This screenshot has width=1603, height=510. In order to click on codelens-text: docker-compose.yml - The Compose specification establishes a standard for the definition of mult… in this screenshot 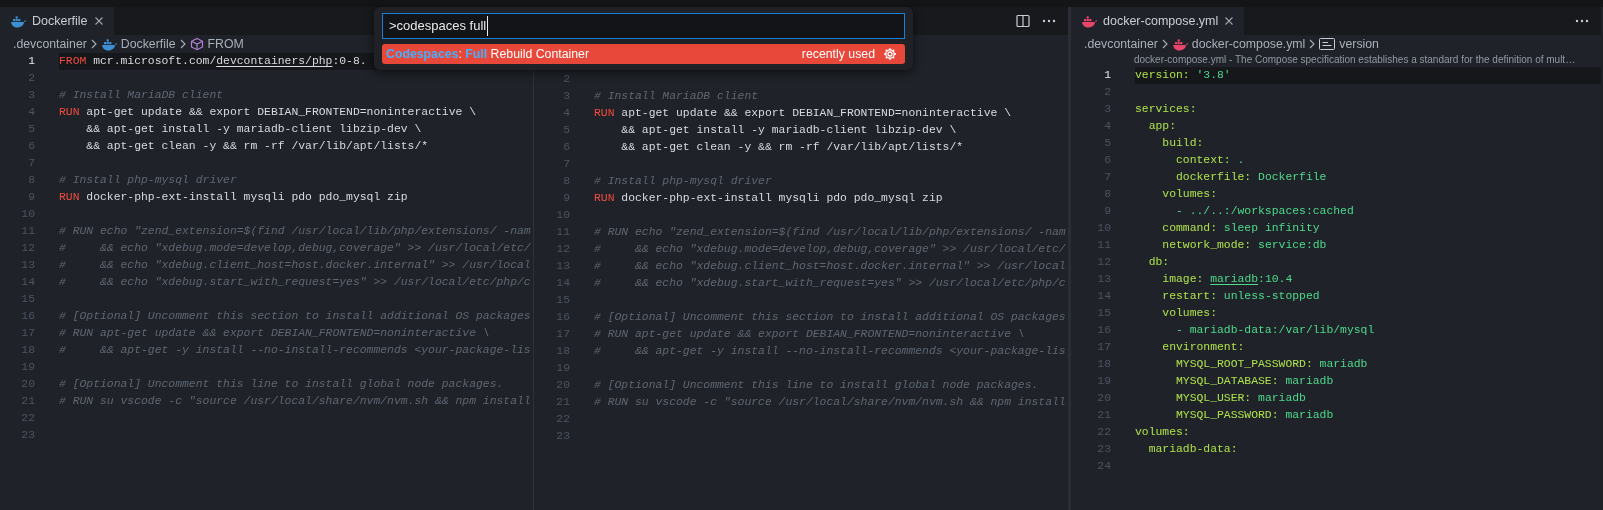, I will do `click(1355, 59)`.